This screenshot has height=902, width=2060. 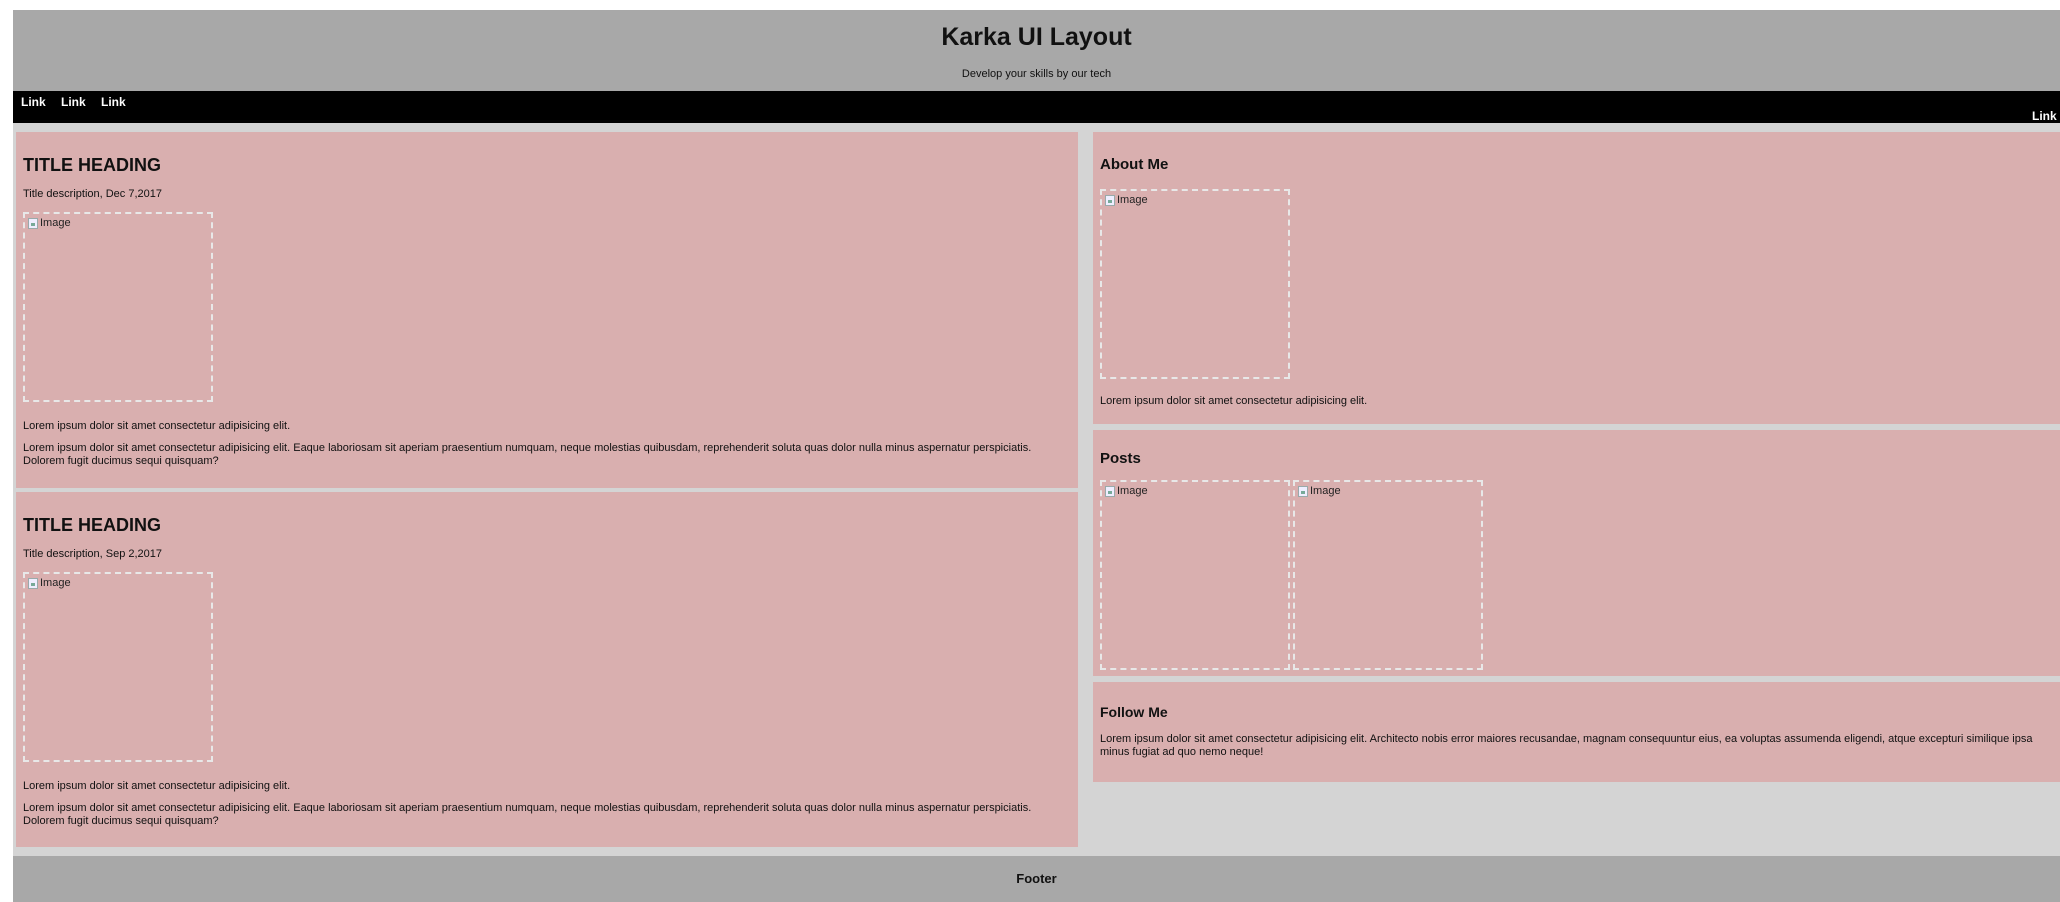 What do you see at coordinates (1195, 284) in the screenshot?
I see `about-image-placeholder: Image` at bounding box center [1195, 284].